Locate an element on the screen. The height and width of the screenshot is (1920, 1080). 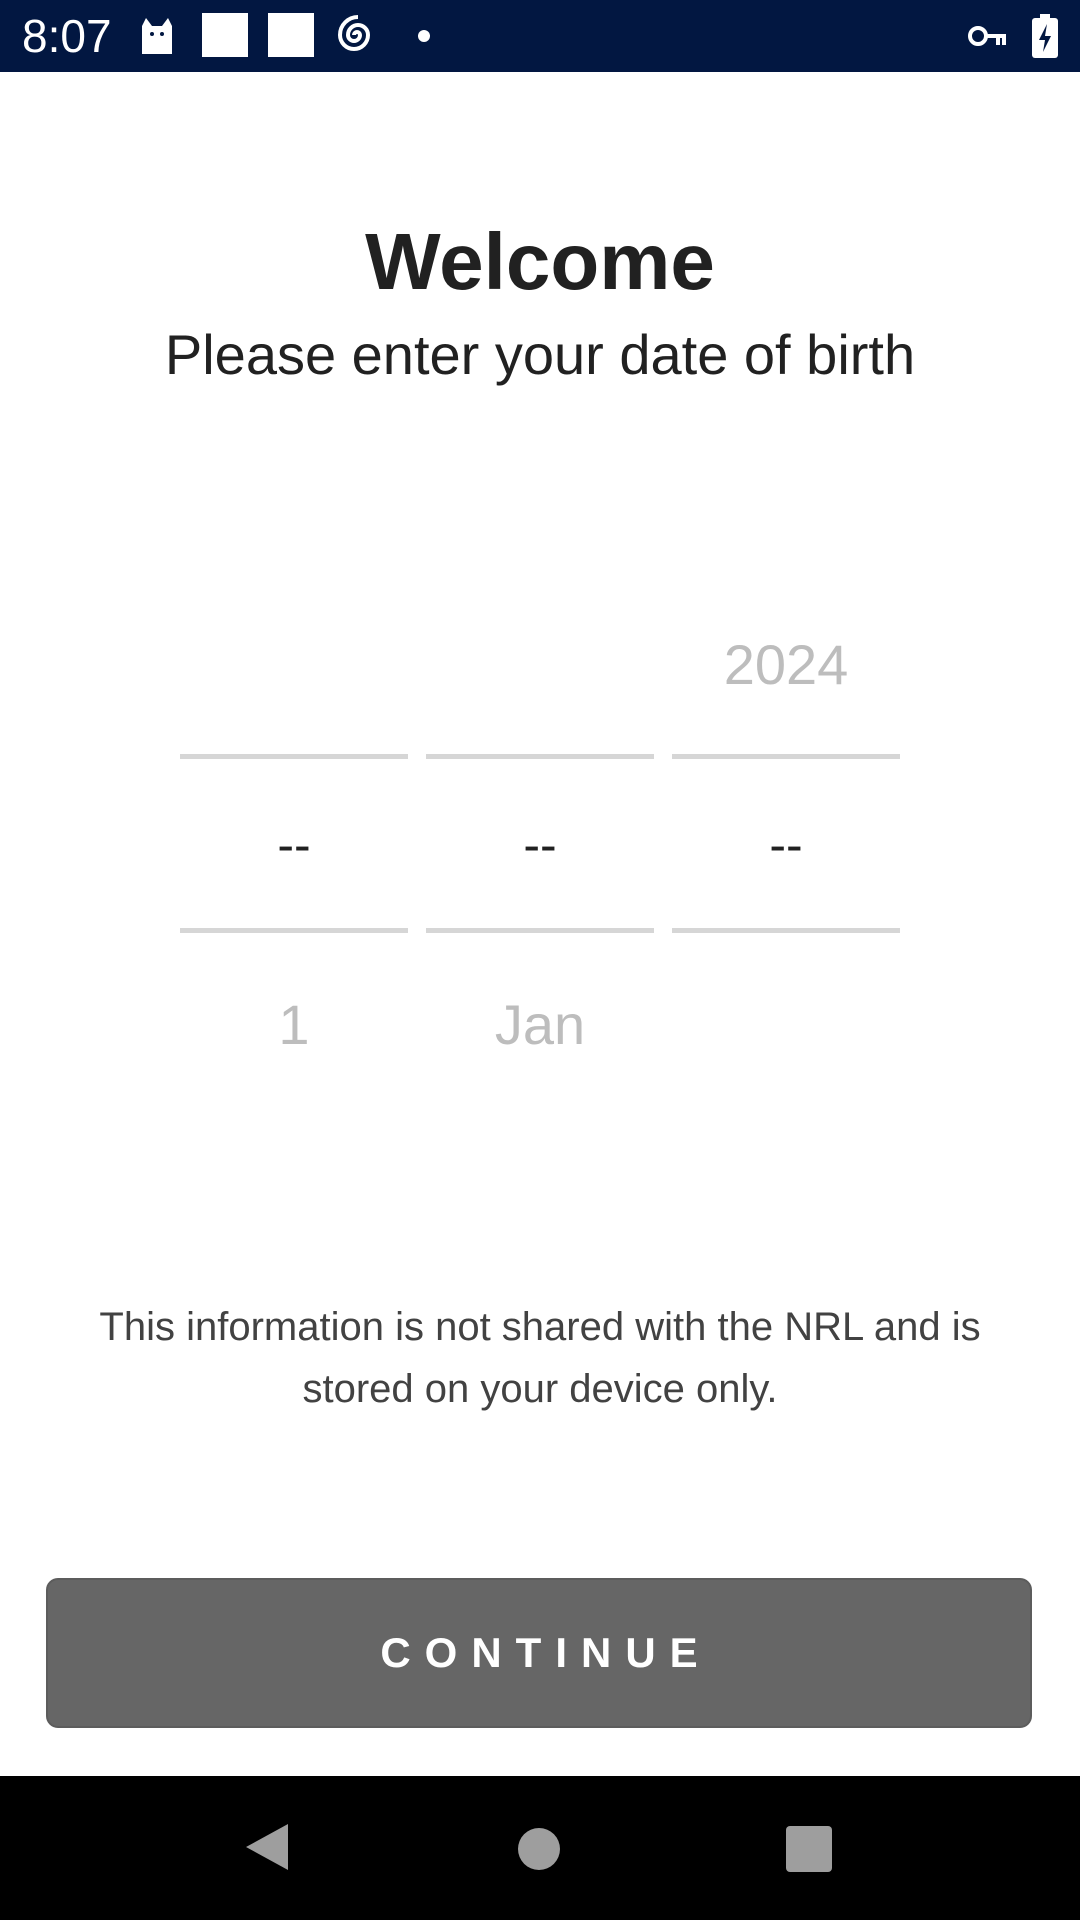
day-divider-bottom is located at coordinates (294, 930).